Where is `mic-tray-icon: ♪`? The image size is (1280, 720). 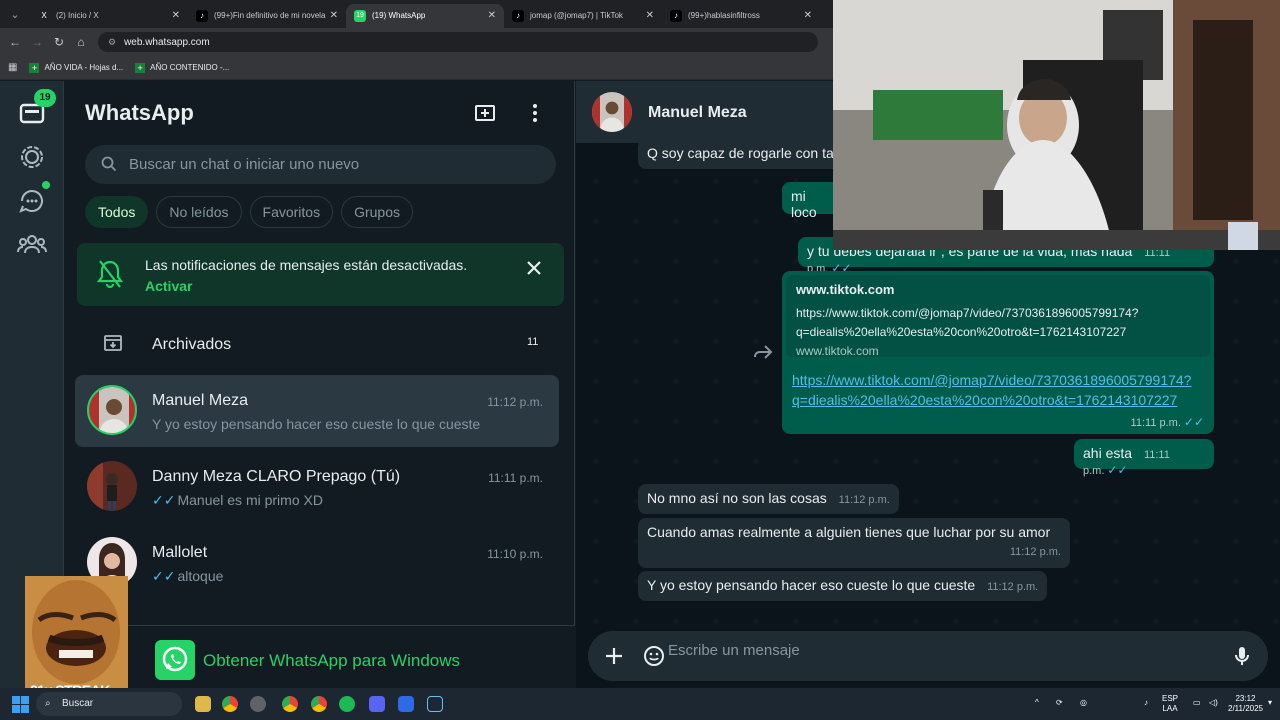 mic-tray-icon: ♪ is located at coordinates (1146, 703).